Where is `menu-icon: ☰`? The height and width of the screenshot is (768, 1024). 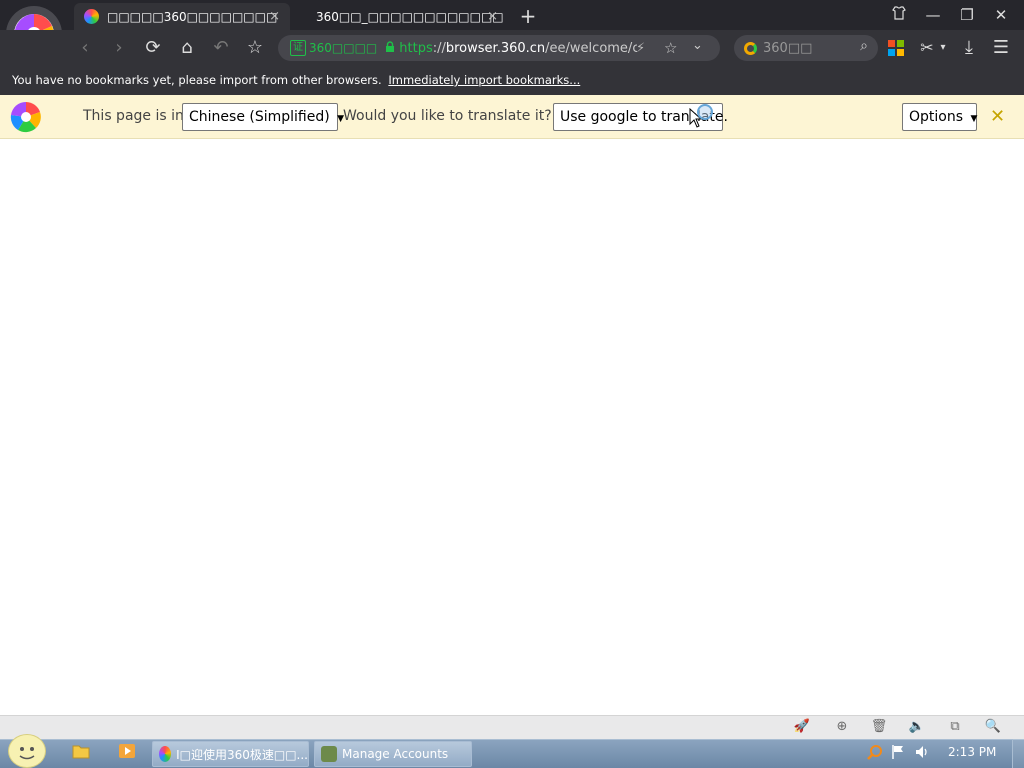 menu-icon: ☰ is located at coordinates (1001, 48).